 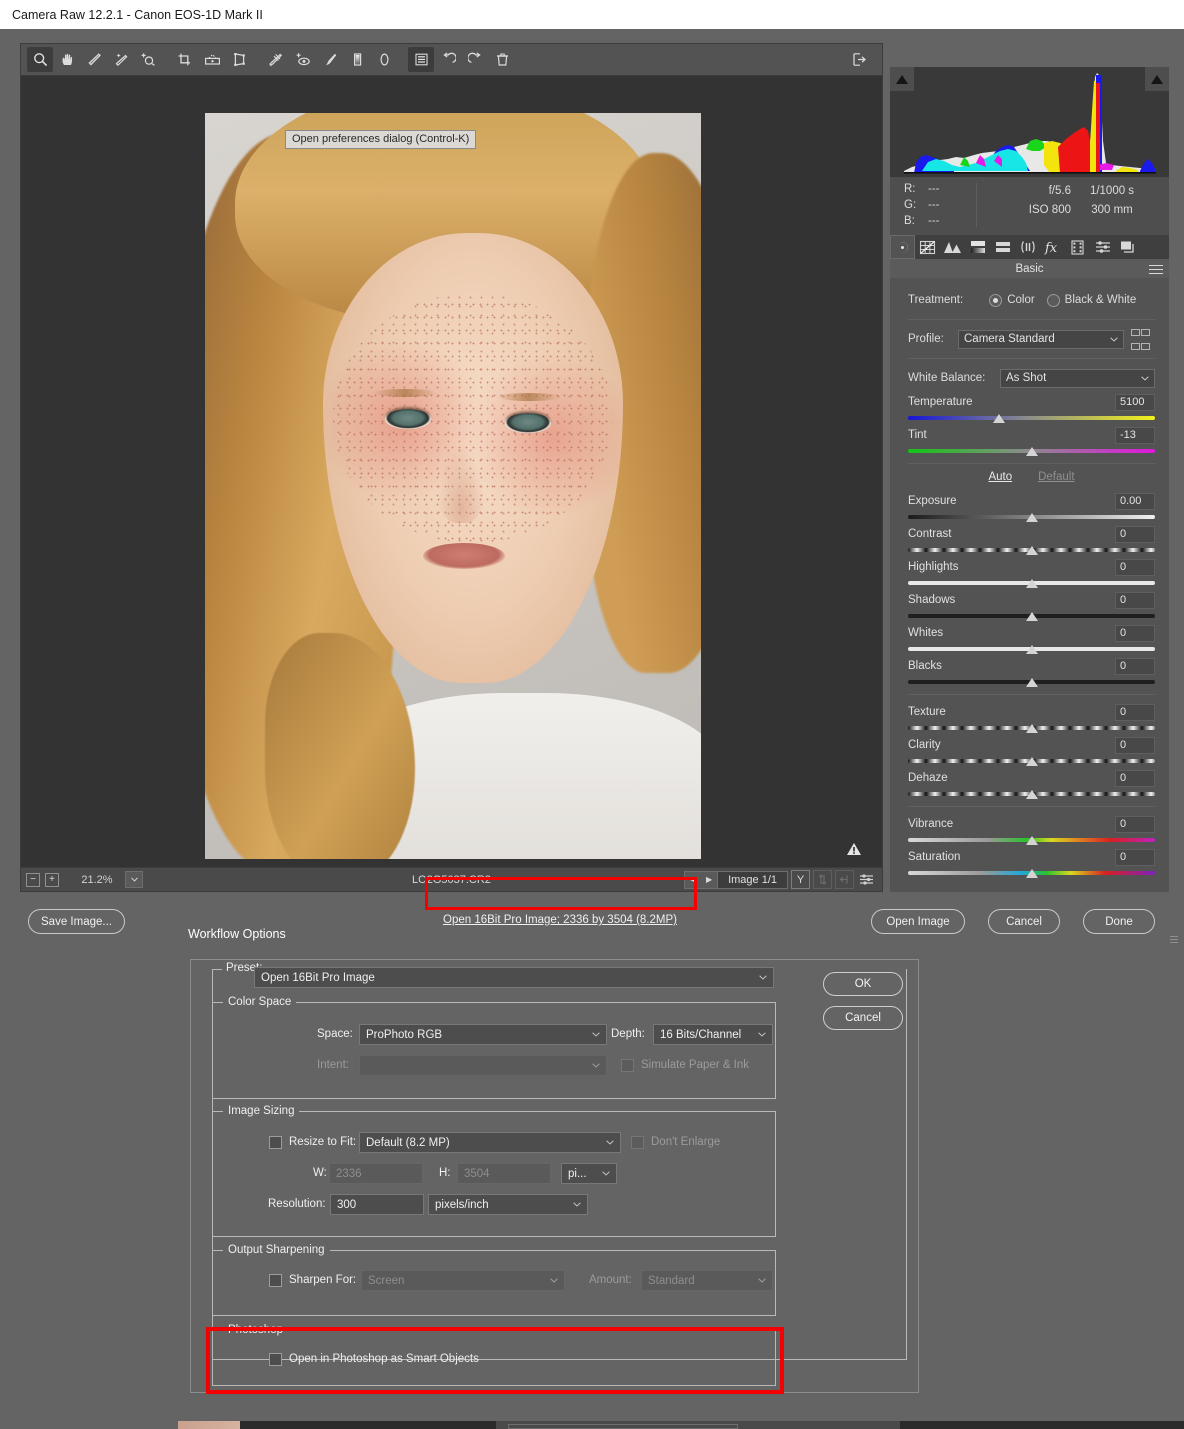 What do you see at coordinates (463, 1280) in the screenshot?
I see `sharpen-for-select: Screen` at bounding box center [463, 1280].